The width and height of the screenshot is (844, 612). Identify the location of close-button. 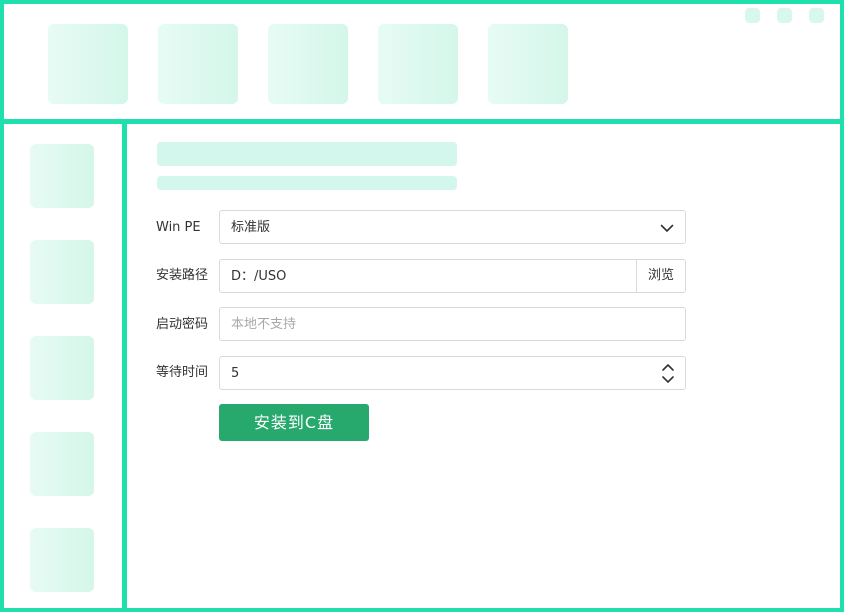
(816, 15).